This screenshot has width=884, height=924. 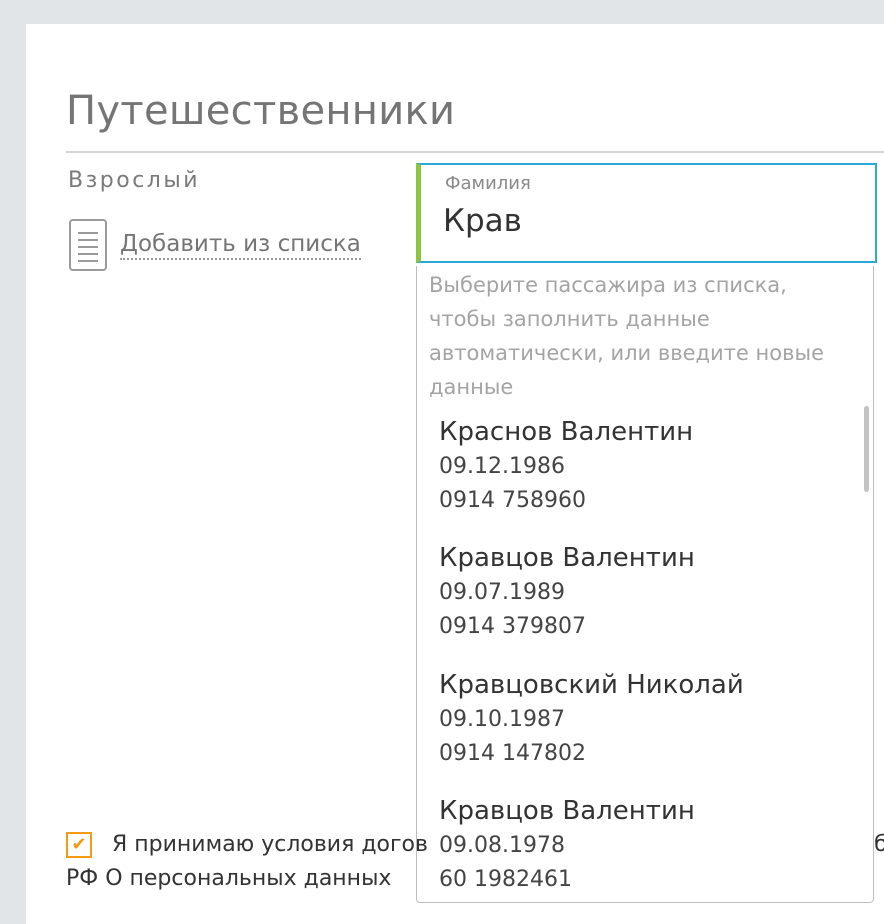 I want to click on passenger-birth-date: 09.10.1987, so click(x=502, y=719).